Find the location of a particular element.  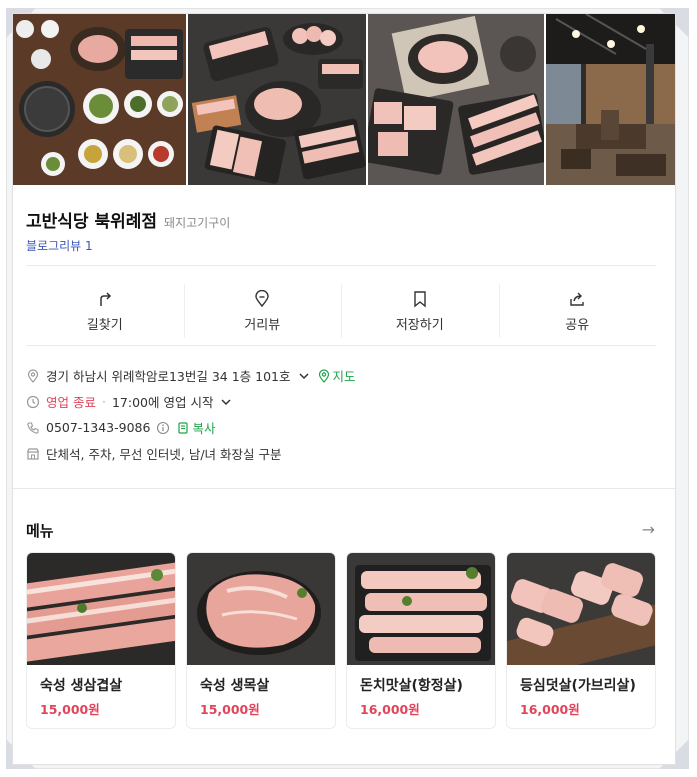

phone-row: 0507-1343-9086 복사 is located at coordinates (120, 427).